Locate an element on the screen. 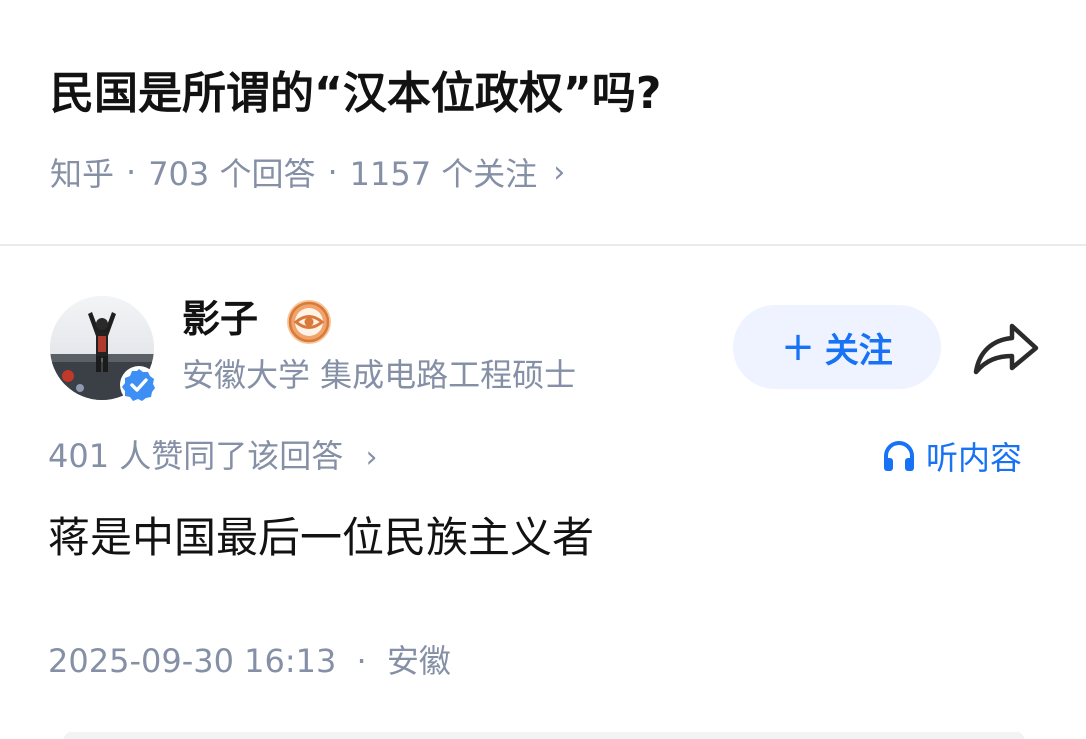 The image size is (1086, 739). listen-button: 听内容 is located at coordinates (951, 456).